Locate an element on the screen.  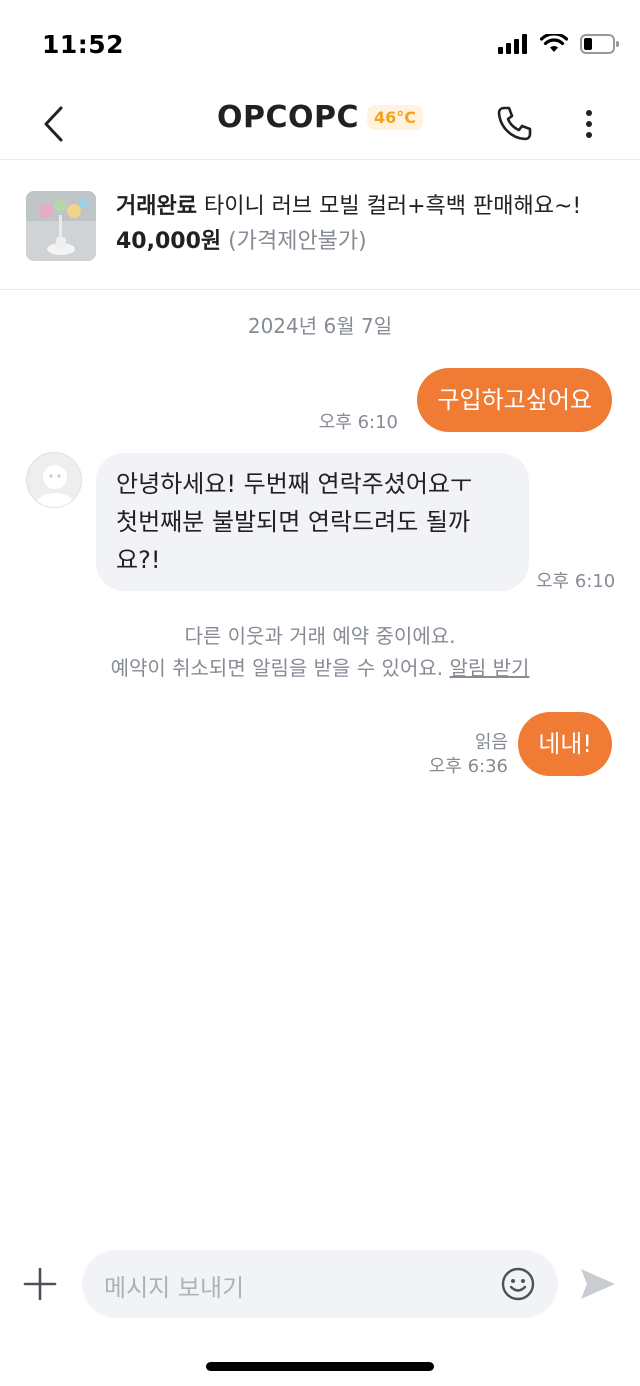
product-thumbnail is located at coordinates (61, 226).